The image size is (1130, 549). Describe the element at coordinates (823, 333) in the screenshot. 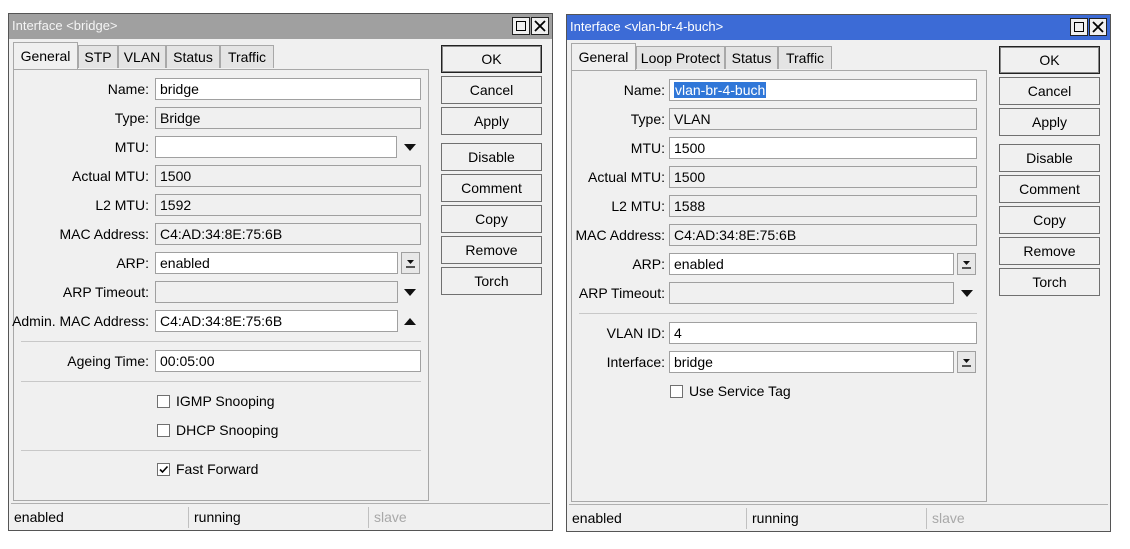

I see `vlan-id-field: 4` at that location.